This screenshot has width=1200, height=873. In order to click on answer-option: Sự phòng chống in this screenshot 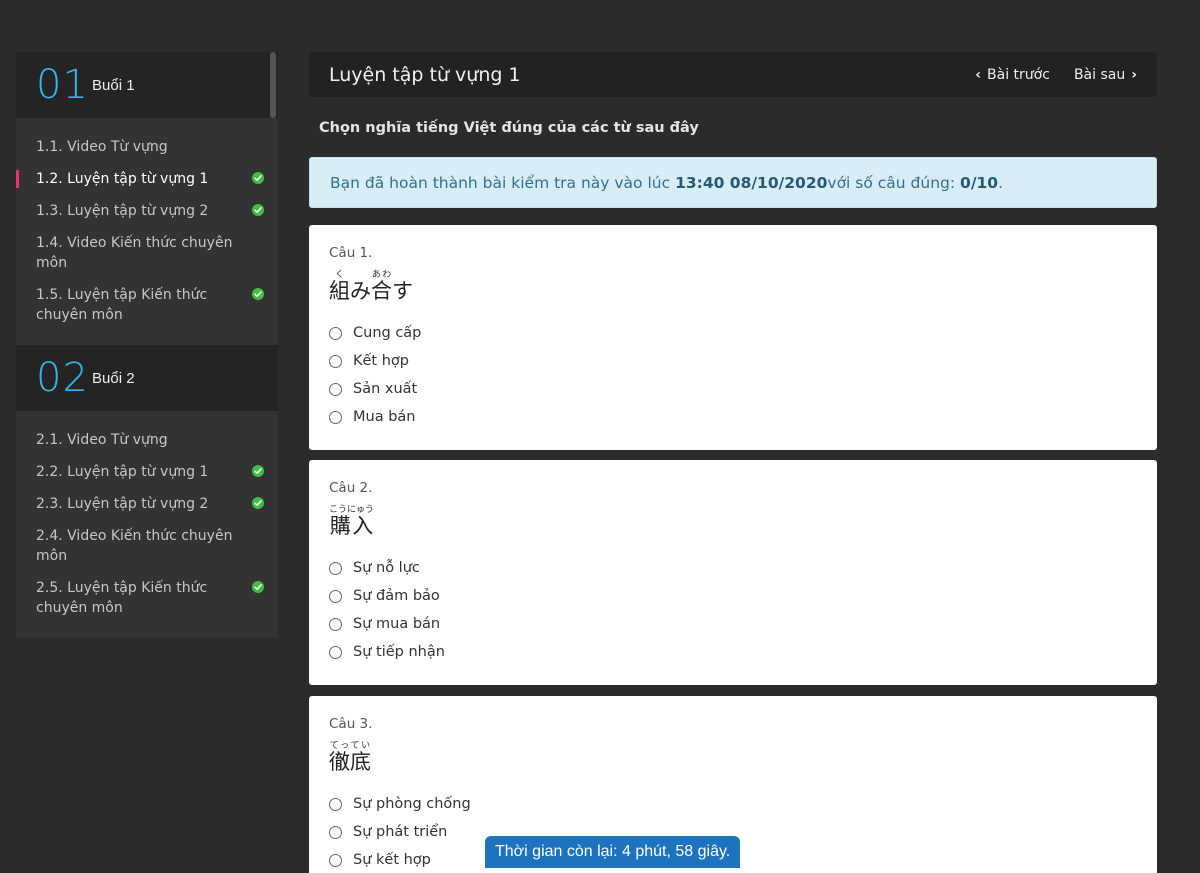, I will do `click(733, 804)`.